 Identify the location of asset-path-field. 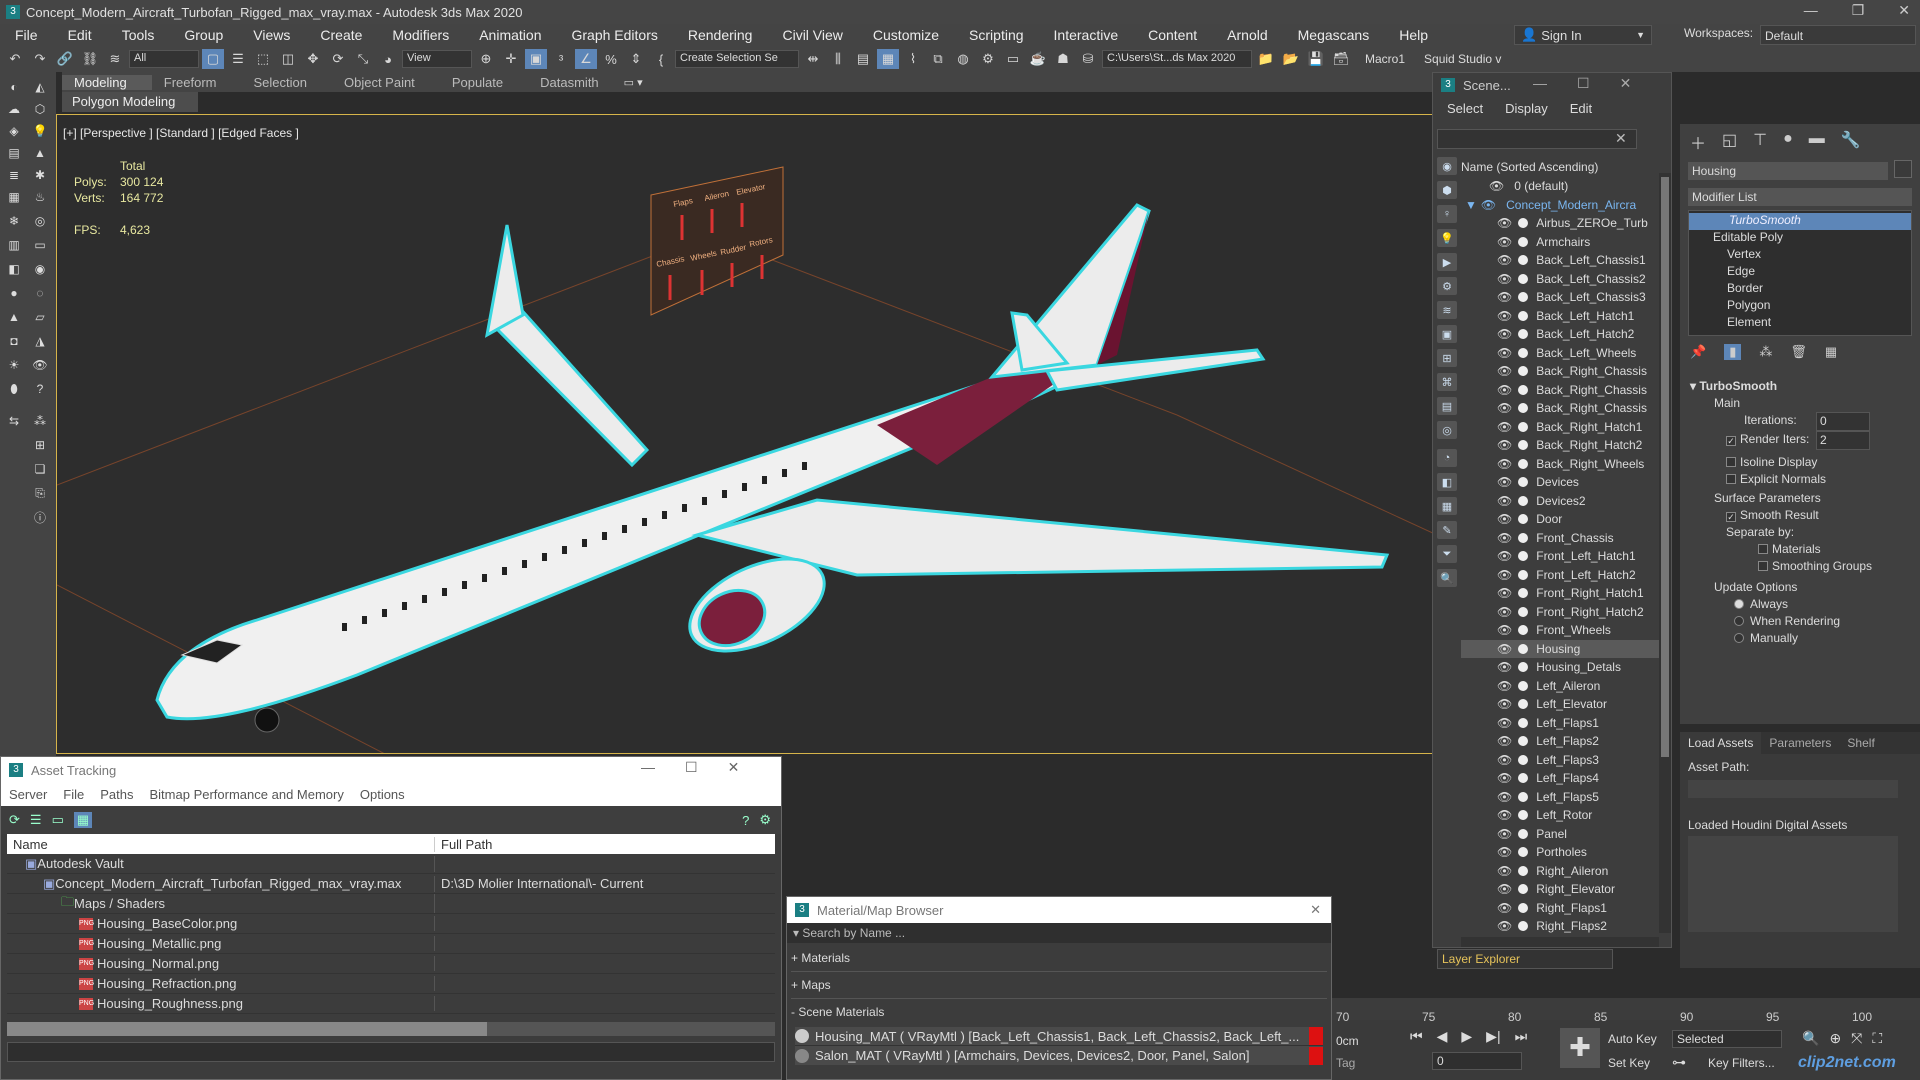
(1793, 789).